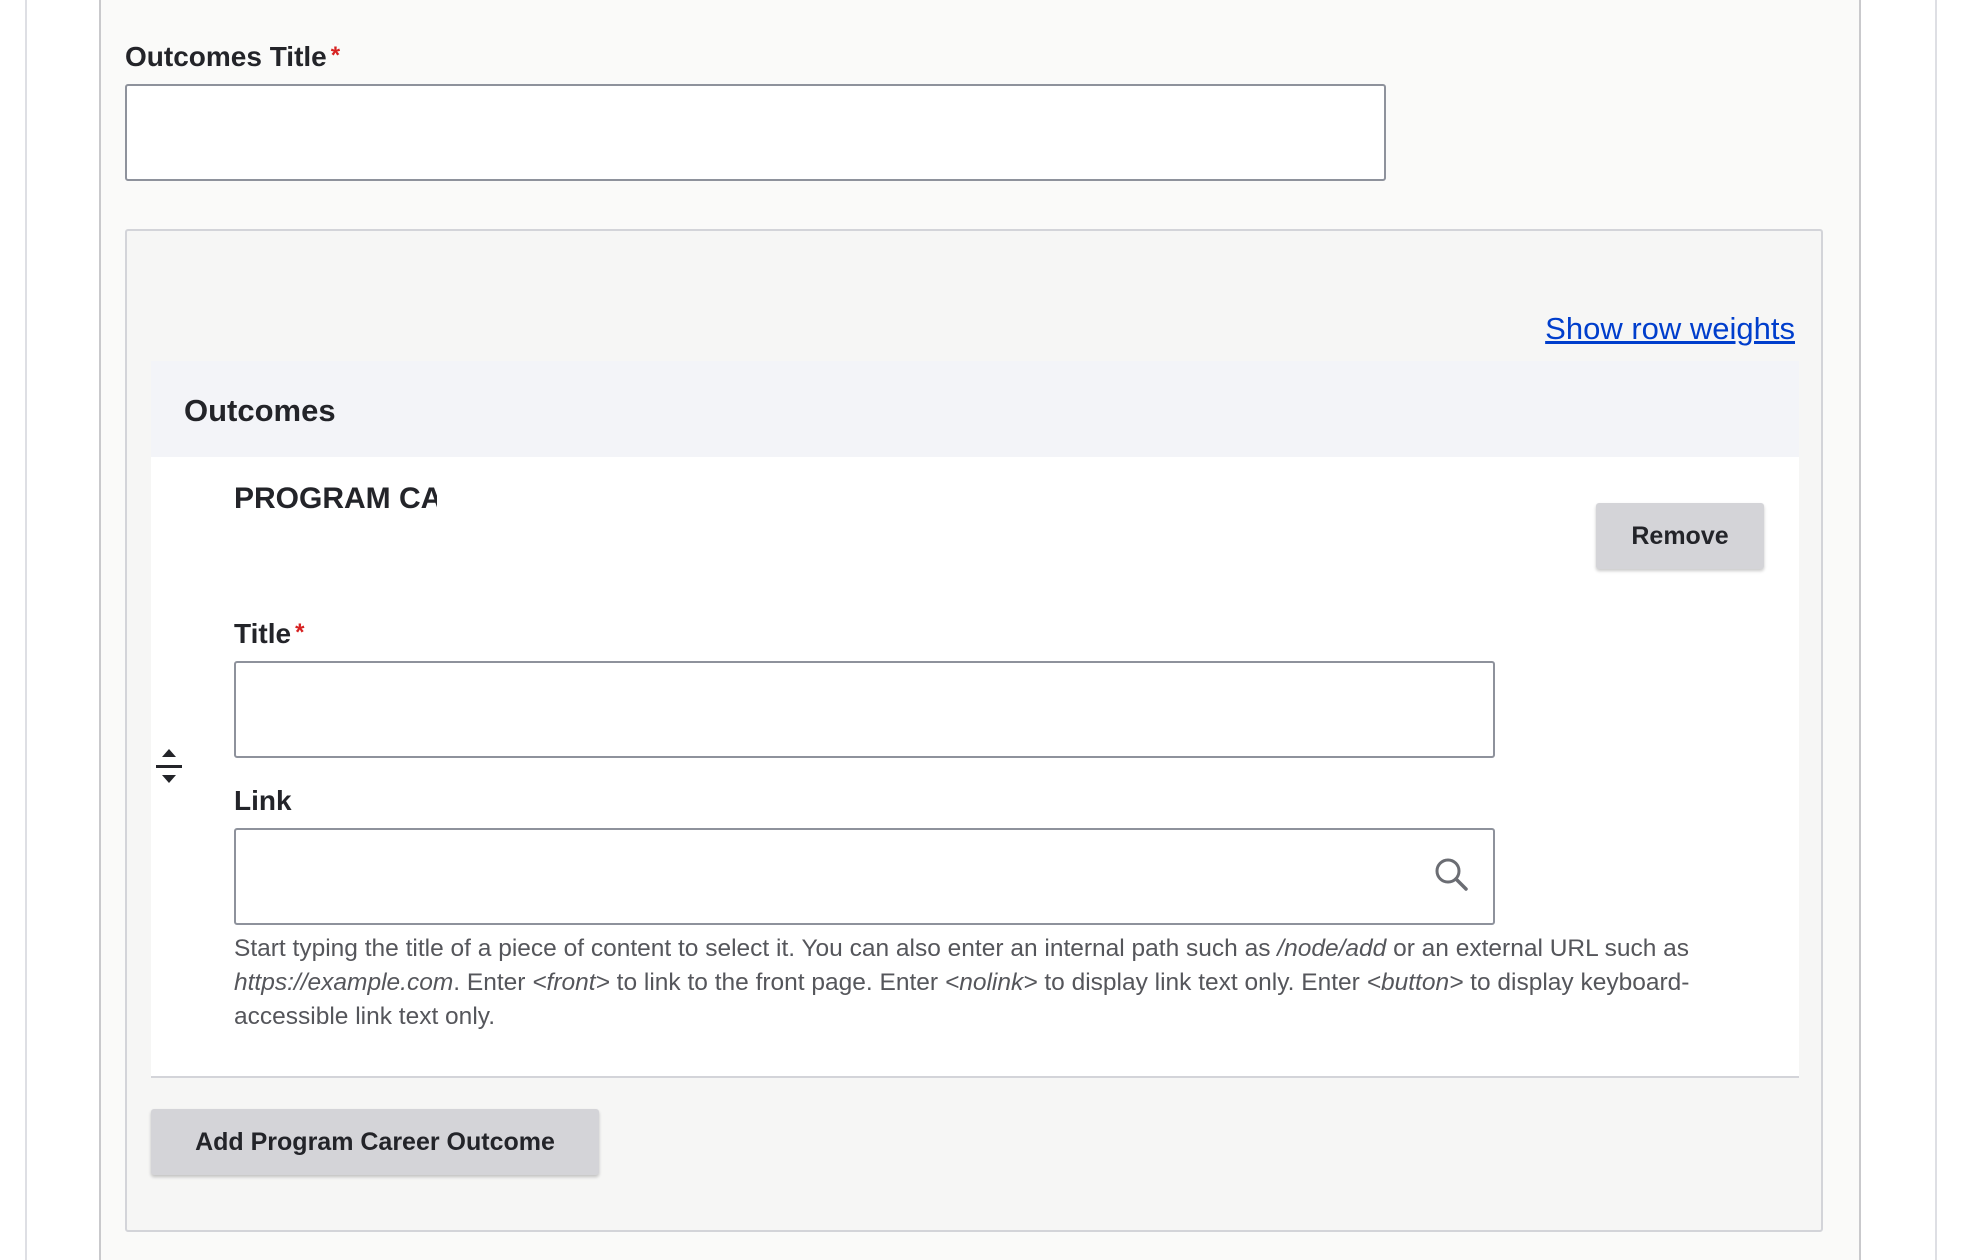 Image resolution: width=1972 pixels, height=1260 pixels. I want to click on outcomes-title-label: Outcomes Title *, so click(232, 58).